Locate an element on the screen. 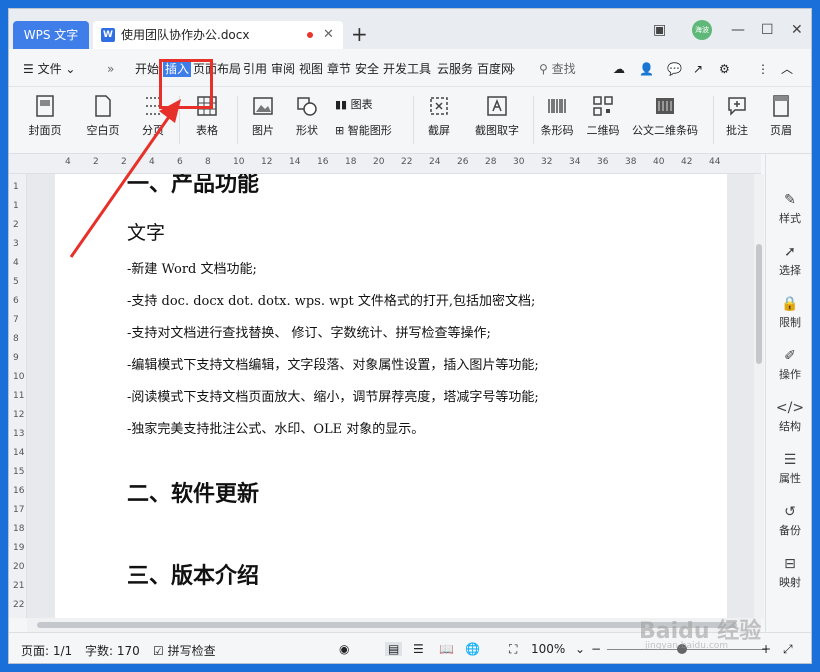 The image size is (820, 672). baidu-watermark-url: jingyan.baidu.com is located at coordinates (687, 646).